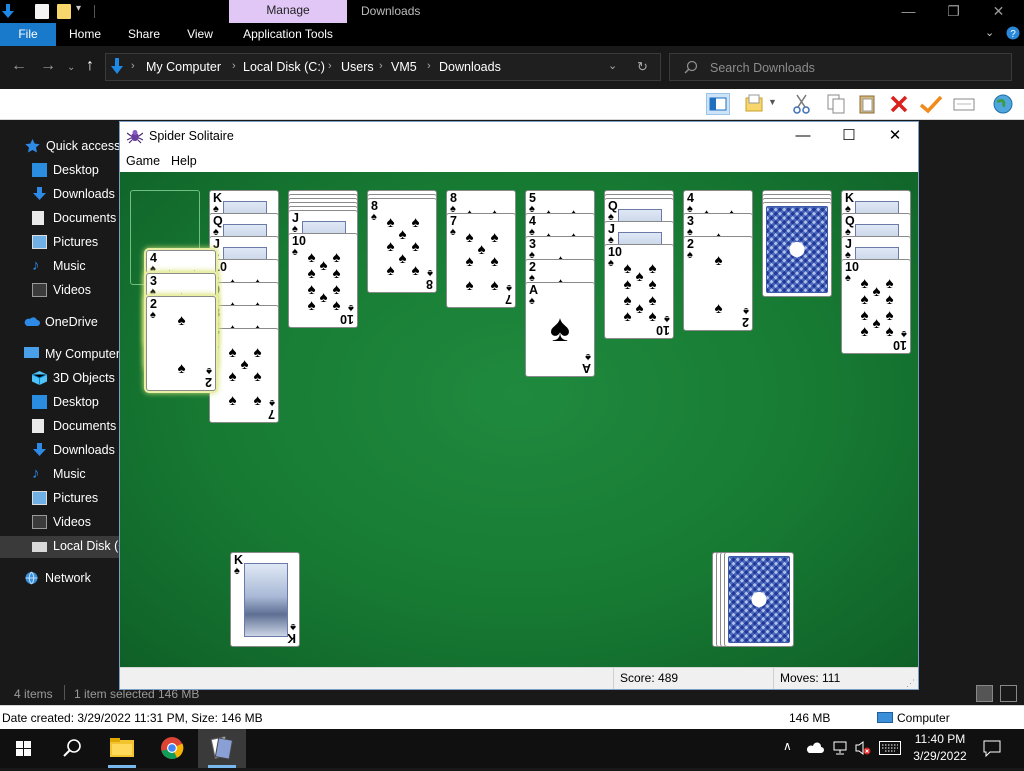  I want to click on item-count: 4 items, so click(33, 694).